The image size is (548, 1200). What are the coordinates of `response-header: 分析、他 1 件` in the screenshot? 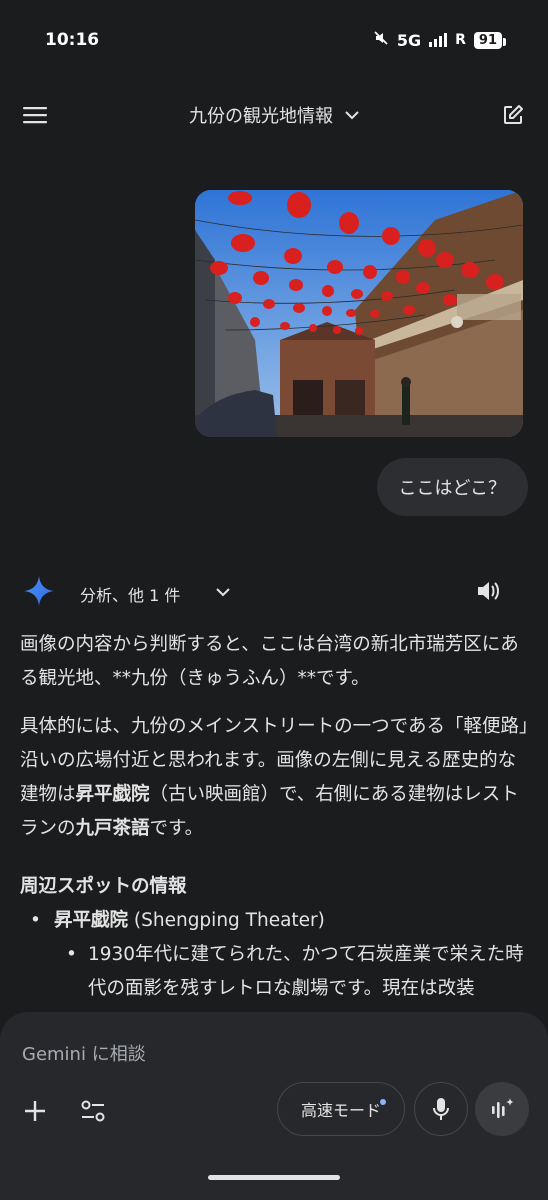 It's located at (274, 592).